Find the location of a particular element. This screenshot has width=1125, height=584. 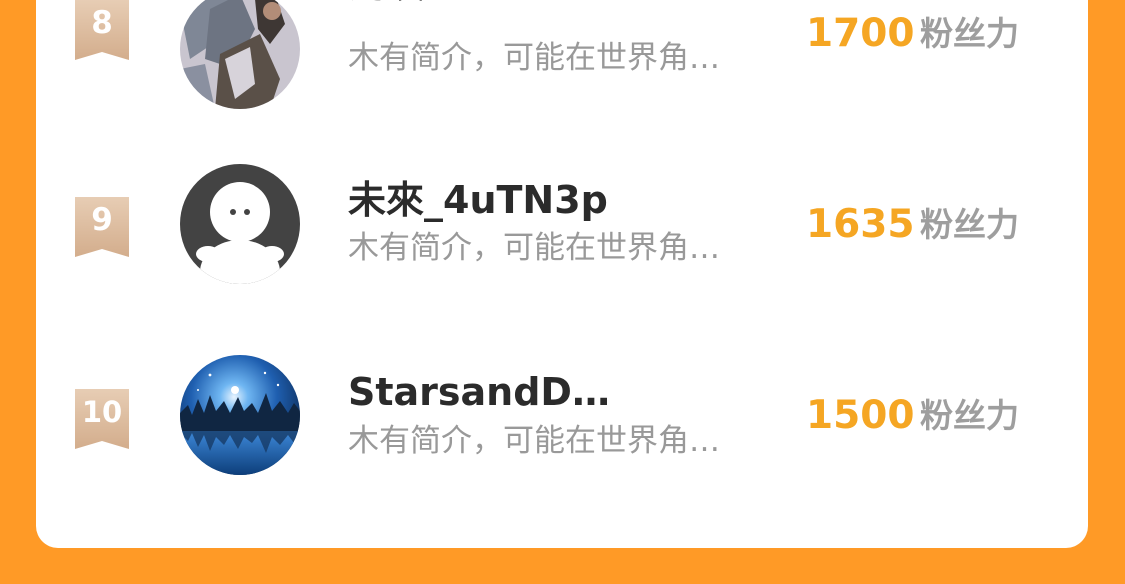

night-sky-lake-photo-icon is located at coordinates (240, 415).